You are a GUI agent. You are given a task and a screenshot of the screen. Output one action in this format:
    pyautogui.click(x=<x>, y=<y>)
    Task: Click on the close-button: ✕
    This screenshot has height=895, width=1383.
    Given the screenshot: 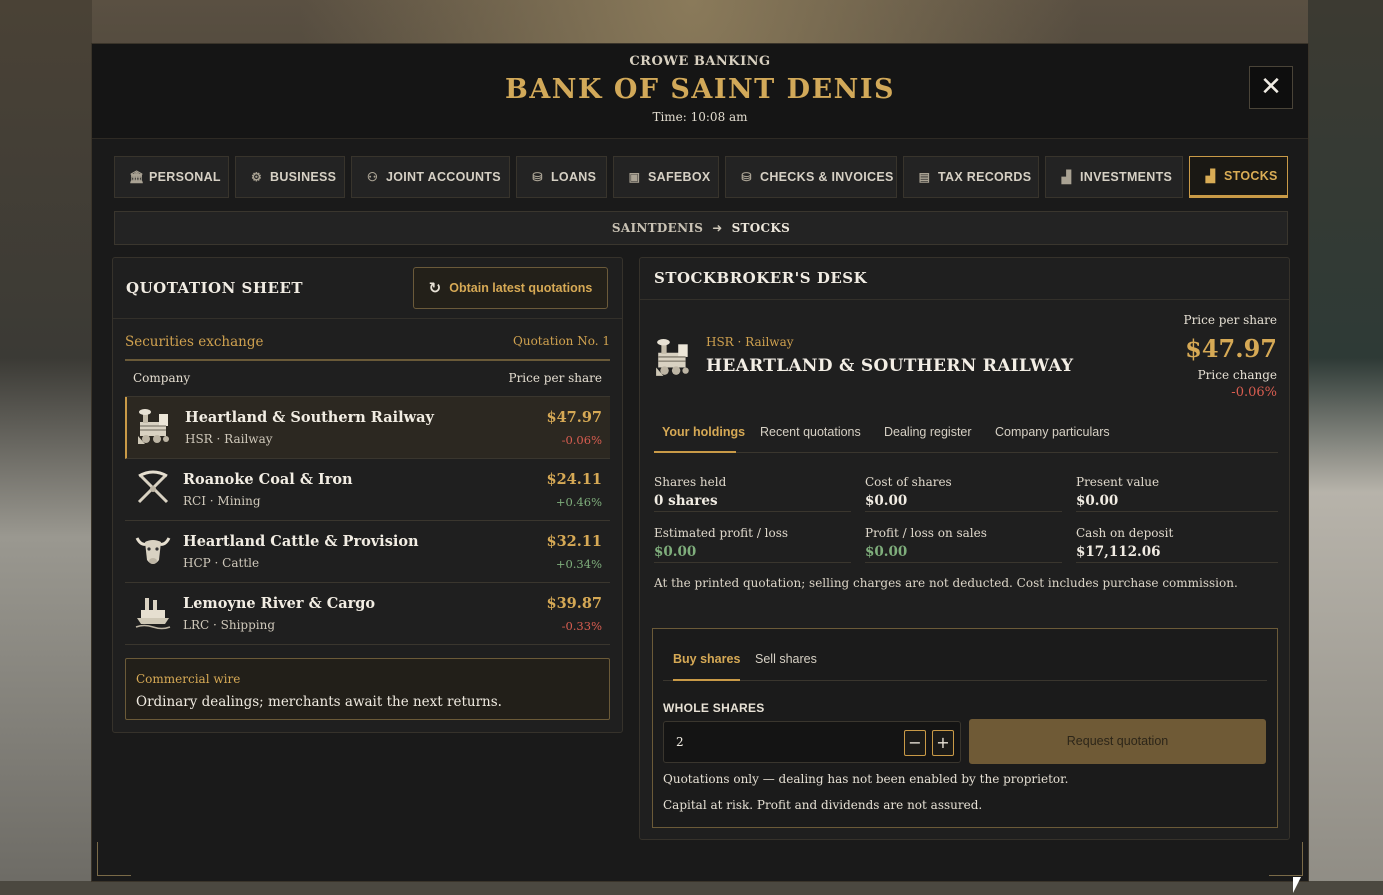 What is the action you would take?
    pyautogui.click(x=1271, y=87)
    